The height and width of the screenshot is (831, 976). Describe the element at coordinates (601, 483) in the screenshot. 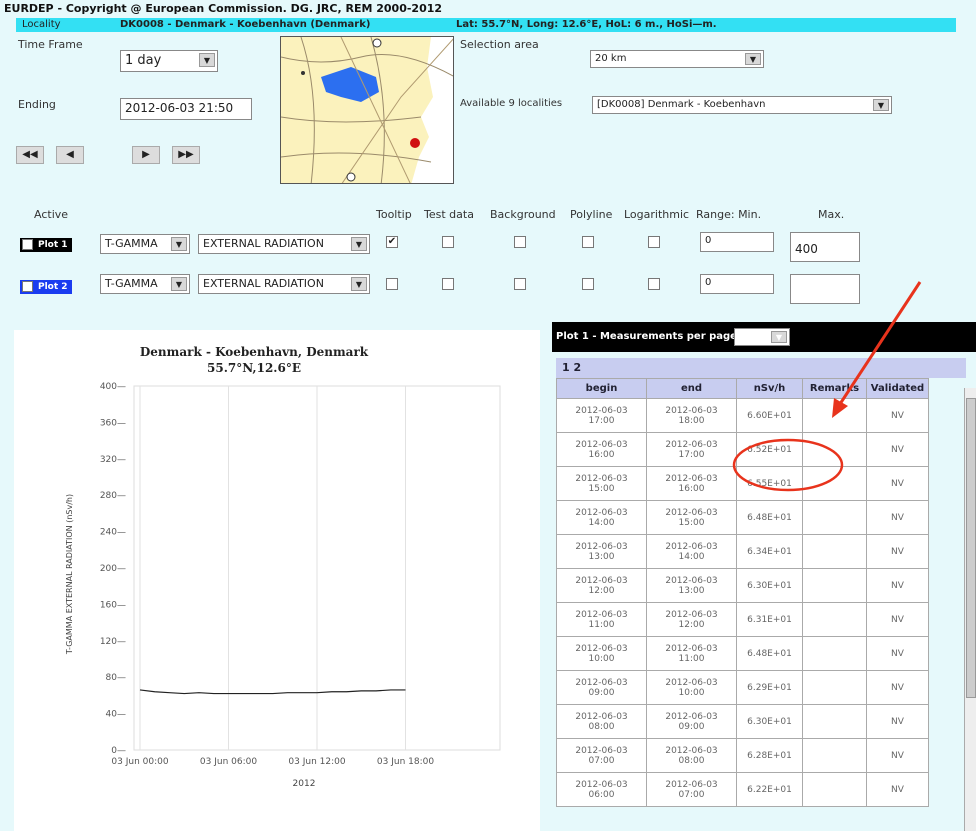

I see `table-cell: 2012-06-03 15:00` at that location.